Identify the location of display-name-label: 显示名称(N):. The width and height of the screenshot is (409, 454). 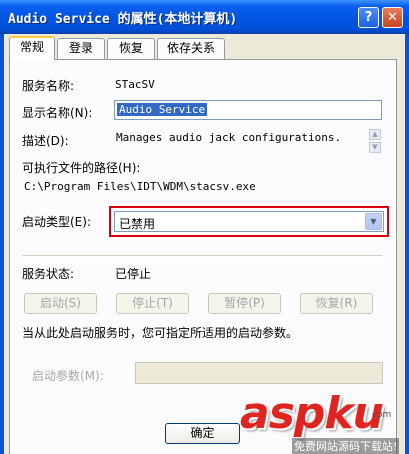
(57, 113).